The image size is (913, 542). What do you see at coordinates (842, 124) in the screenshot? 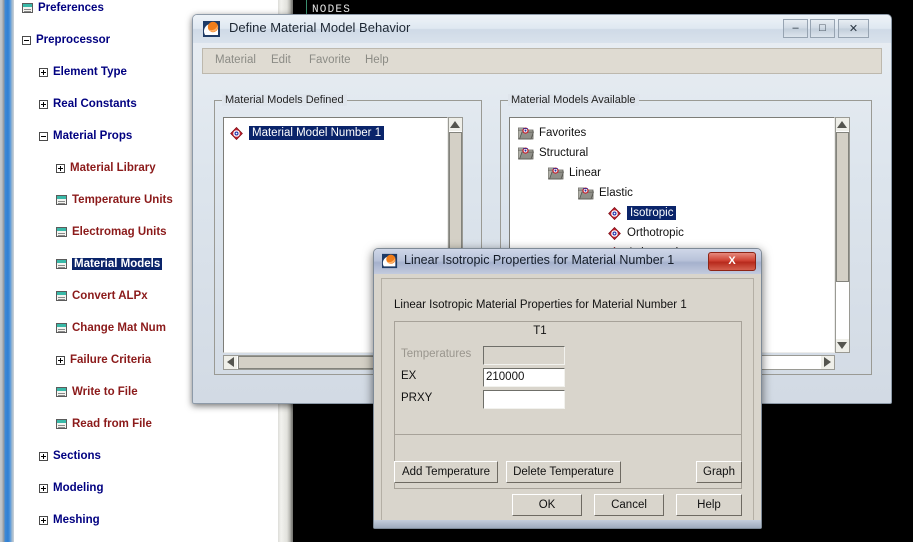
I see `available-scroll-up-arrow` at bounding box center [842, 124].